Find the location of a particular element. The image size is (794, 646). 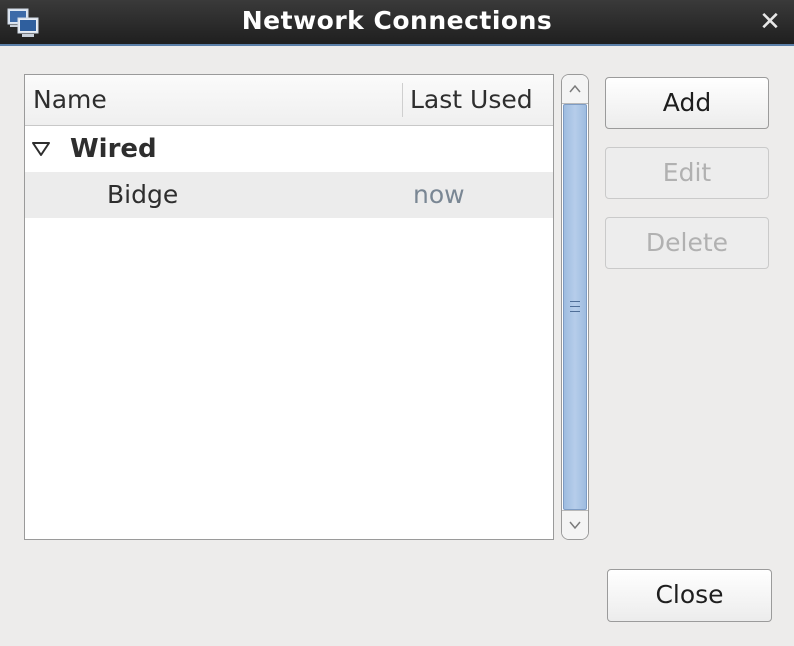

connection-last-used: now is located at coordinates (439, 194).